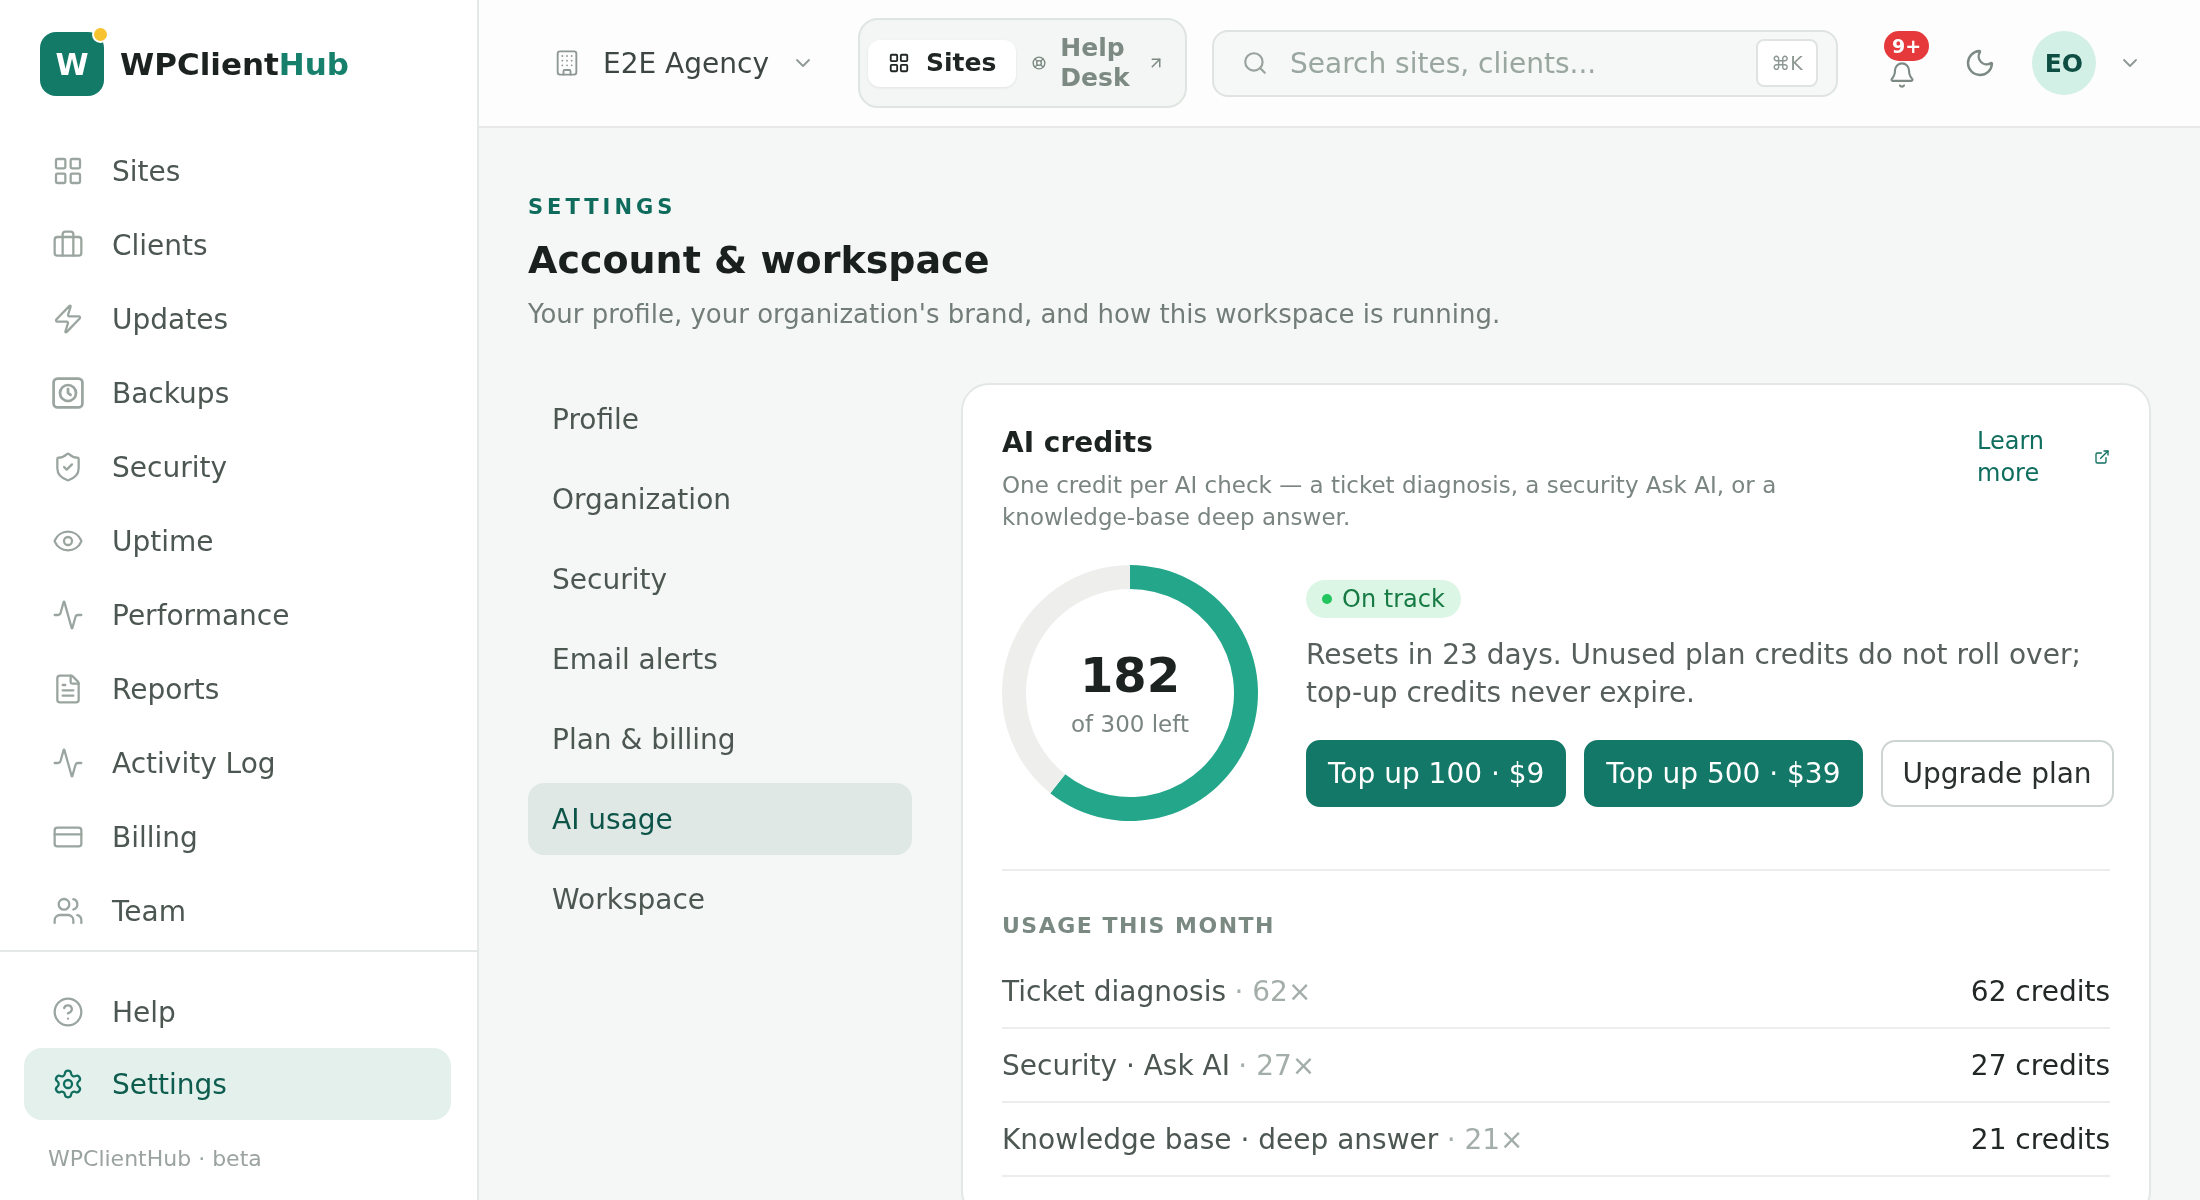  What do you see at coordinates (1694, 673) in the screenshot?
I see `reset-note: Resets in 23 days. Unused plan credits do not roll over; top-up credits never expire.` at bounding box center [1694, 673].